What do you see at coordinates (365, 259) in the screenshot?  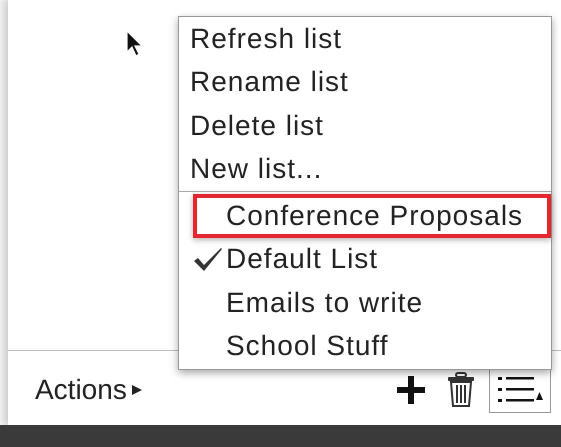 I see `menu-item: Default List` at bounding box center [365, 259].